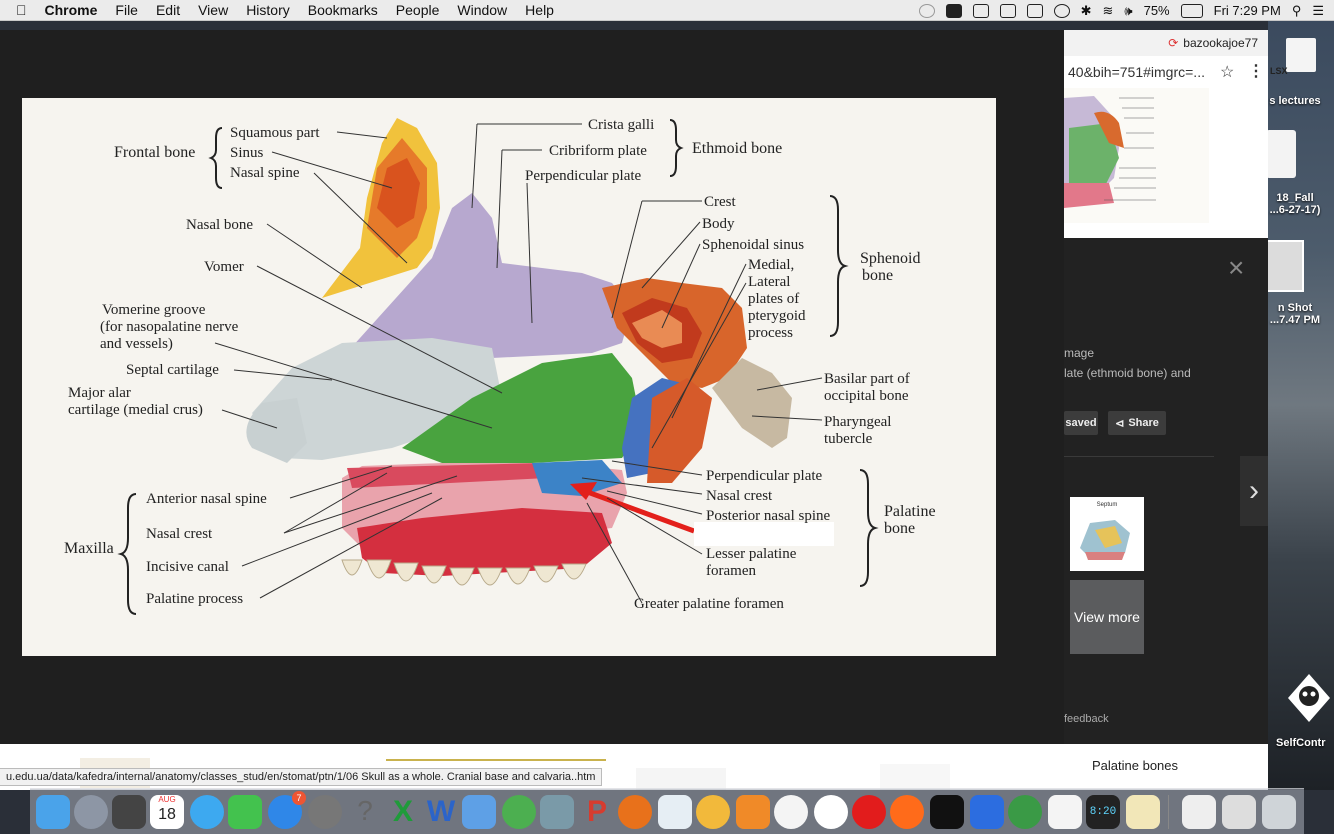  Describe the element at coordinates (1199, 812) in the screenshot. I see `spreadsheet-dock-icon` at that location.